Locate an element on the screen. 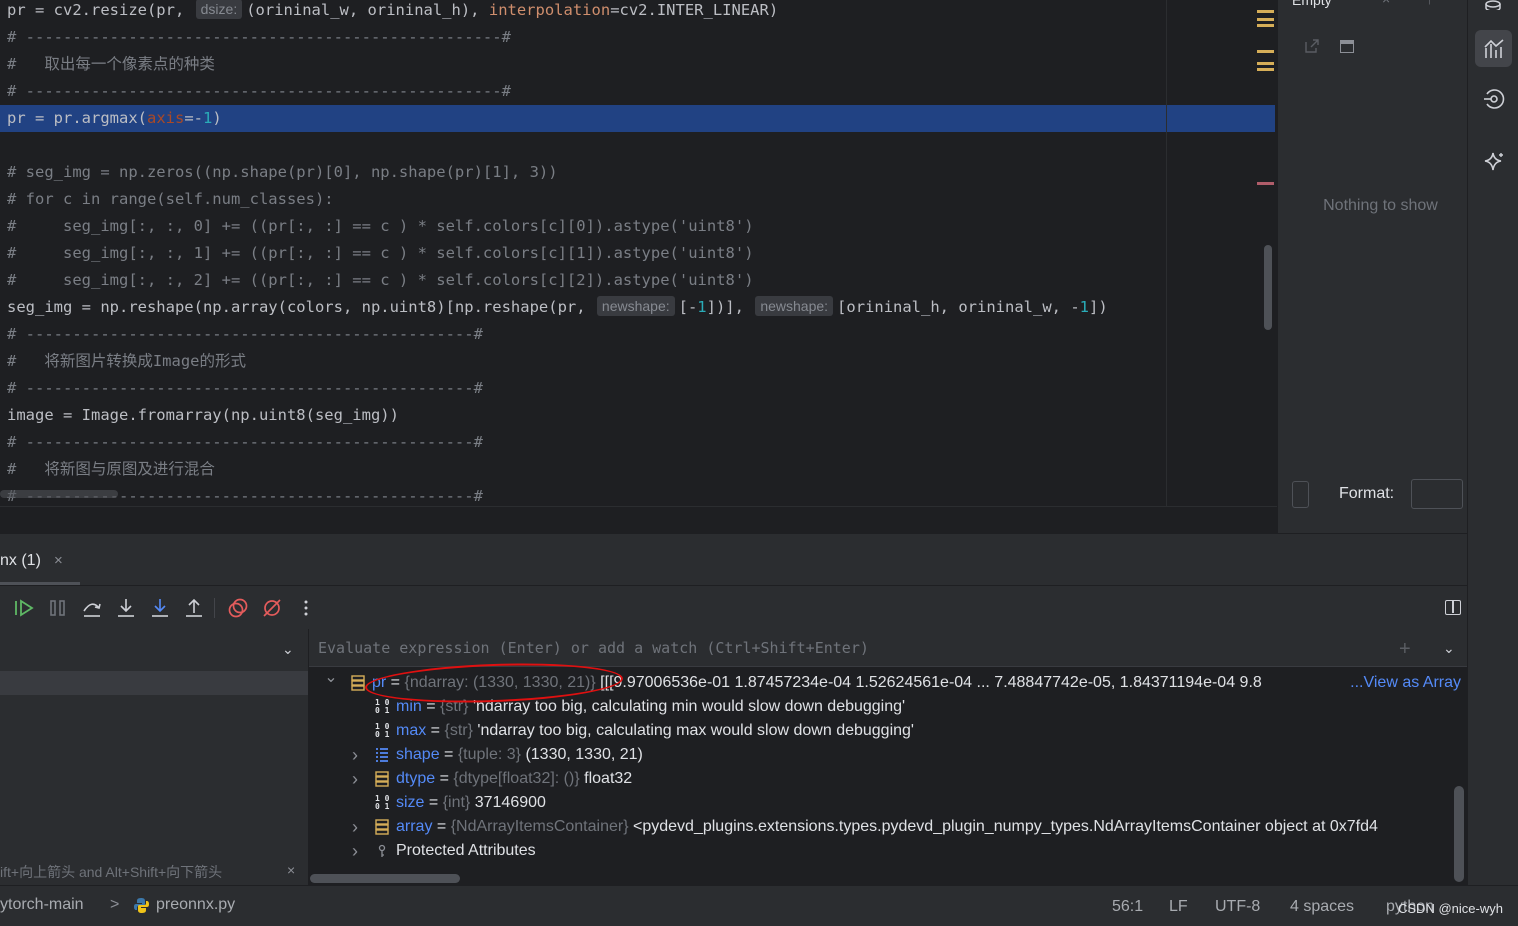 Image resolution: width=1518 pixels, height=926 pixels. debug-toolbar is located at coordinates (733, 607).